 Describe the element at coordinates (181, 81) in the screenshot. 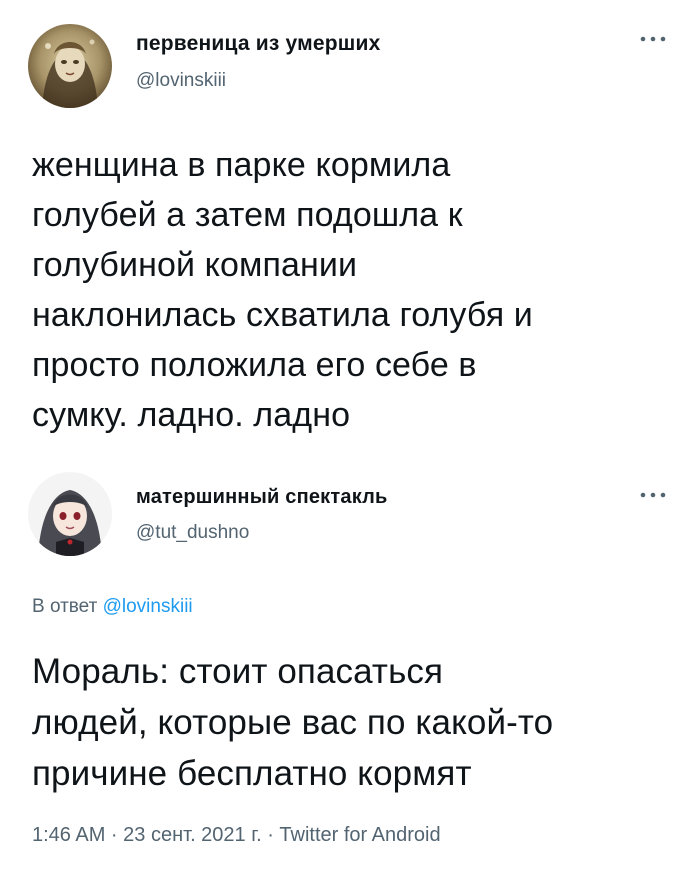

I see `user-handle: @lovinskiii` at that location.